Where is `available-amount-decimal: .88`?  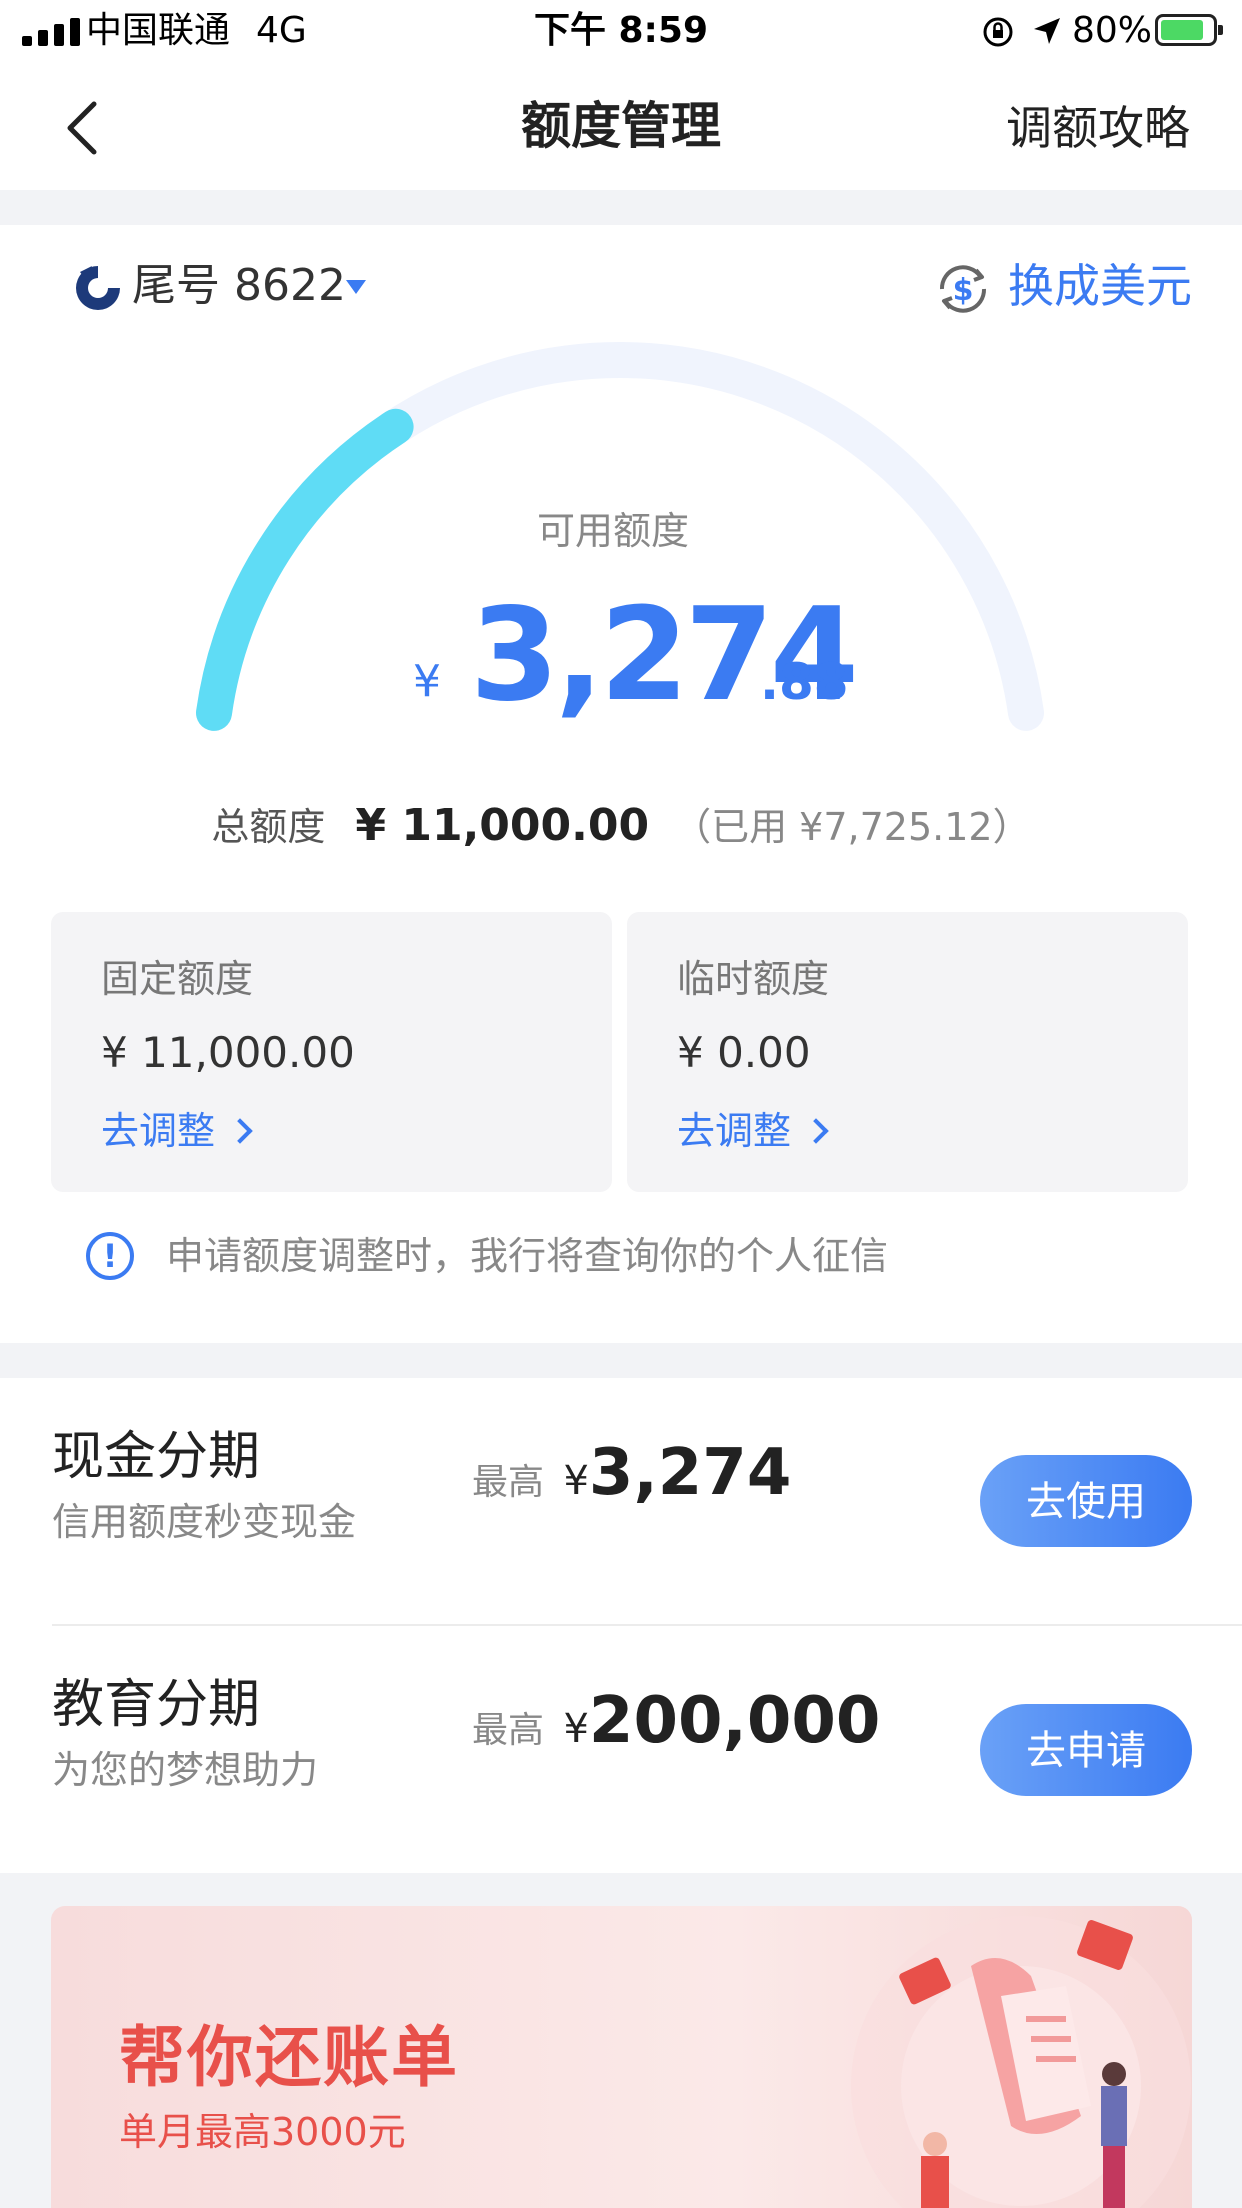
available-amount-decimal: .88 is located at coordinates (804, 682).